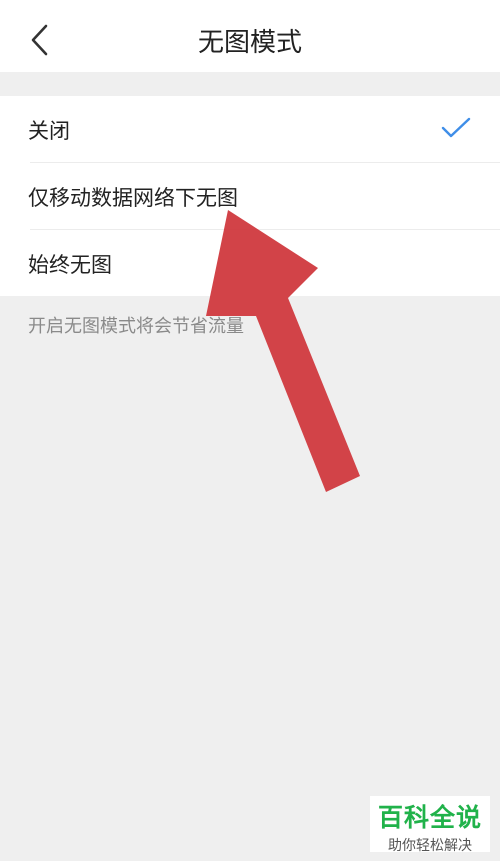 The height and width of the screenshot is (861, 500). Describe the element at coordinates (70, 265) in the screenshot. I see `option-label: 始终无图` at that location.